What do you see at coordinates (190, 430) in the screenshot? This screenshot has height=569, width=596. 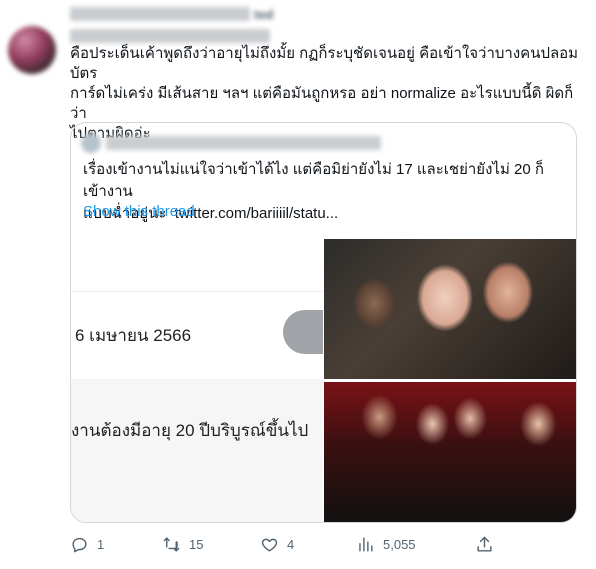 I see `age-rule-text: งานต้องมีอายุ 20 ปีบริบูรณ์ขึ้นไป` at bounding box center [190, 430].